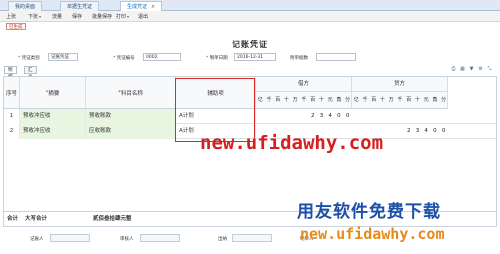  What do you see at coordinates (12, 93) in the screenshot?
I see `col-seq: 序号` at bounding box center [12, 93].